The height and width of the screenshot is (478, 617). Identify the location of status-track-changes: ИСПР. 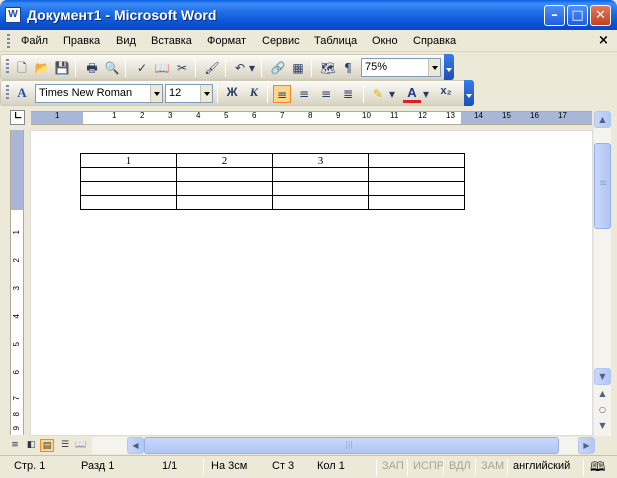
(428, 467).